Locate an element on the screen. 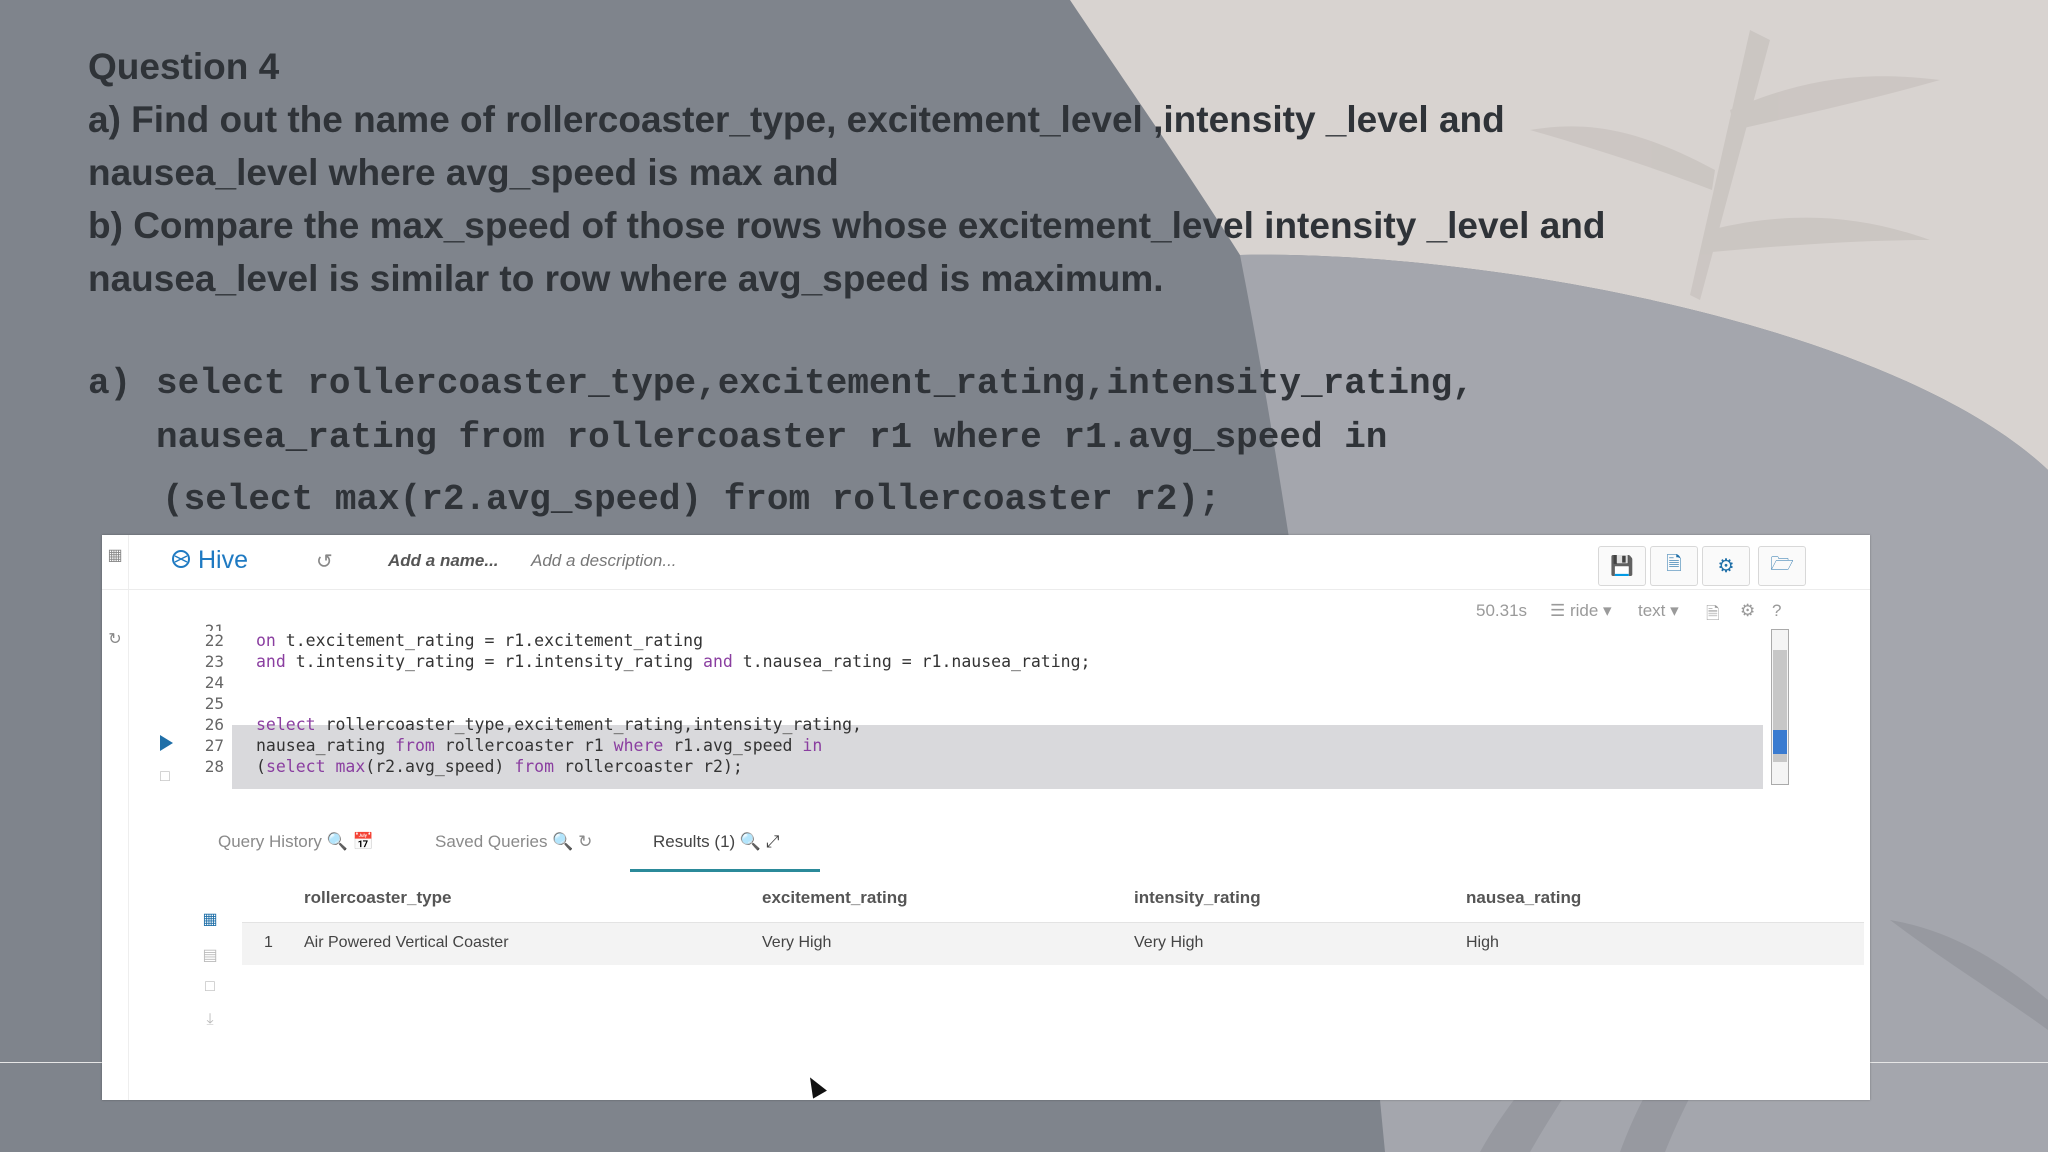  line-number: 21 is located at coordinates (214, 626).